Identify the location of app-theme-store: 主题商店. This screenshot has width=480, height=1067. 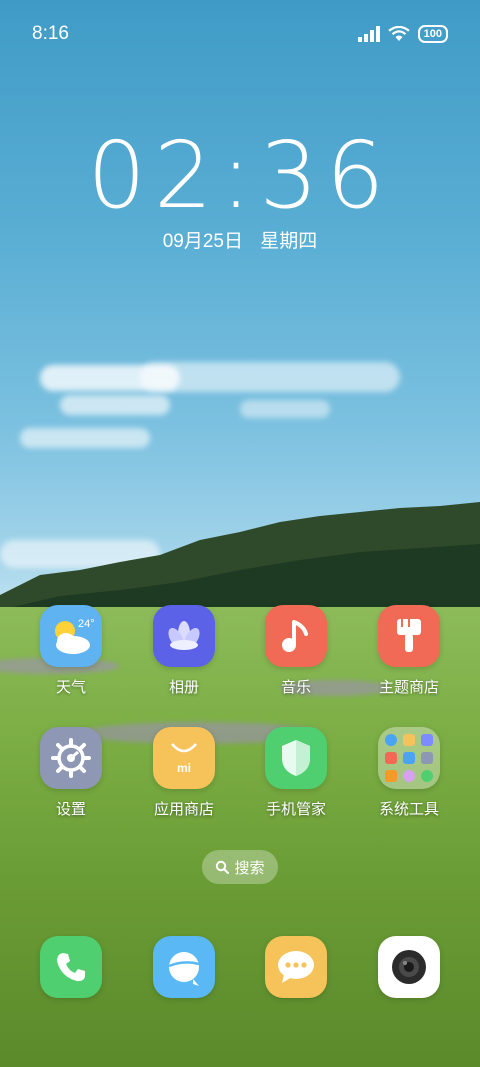
(409, 651).